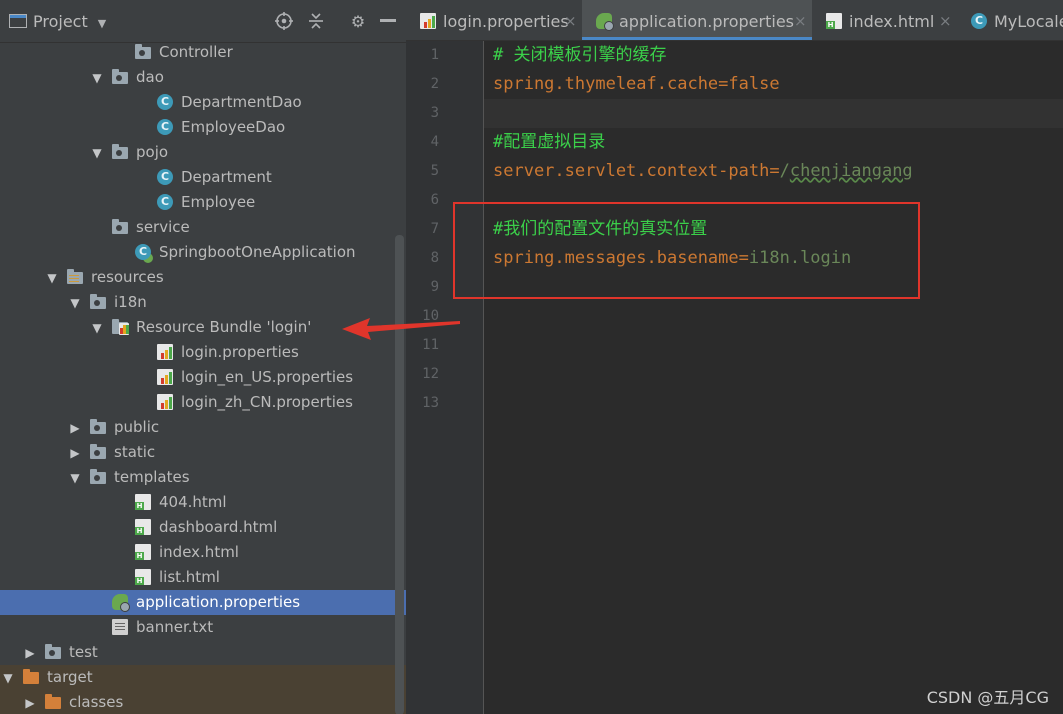  What do you see at coordinates (1010, 20) in the screenshot?
I see `editor-tab: C MyLocaleR` at bounding box center [1010, 20].